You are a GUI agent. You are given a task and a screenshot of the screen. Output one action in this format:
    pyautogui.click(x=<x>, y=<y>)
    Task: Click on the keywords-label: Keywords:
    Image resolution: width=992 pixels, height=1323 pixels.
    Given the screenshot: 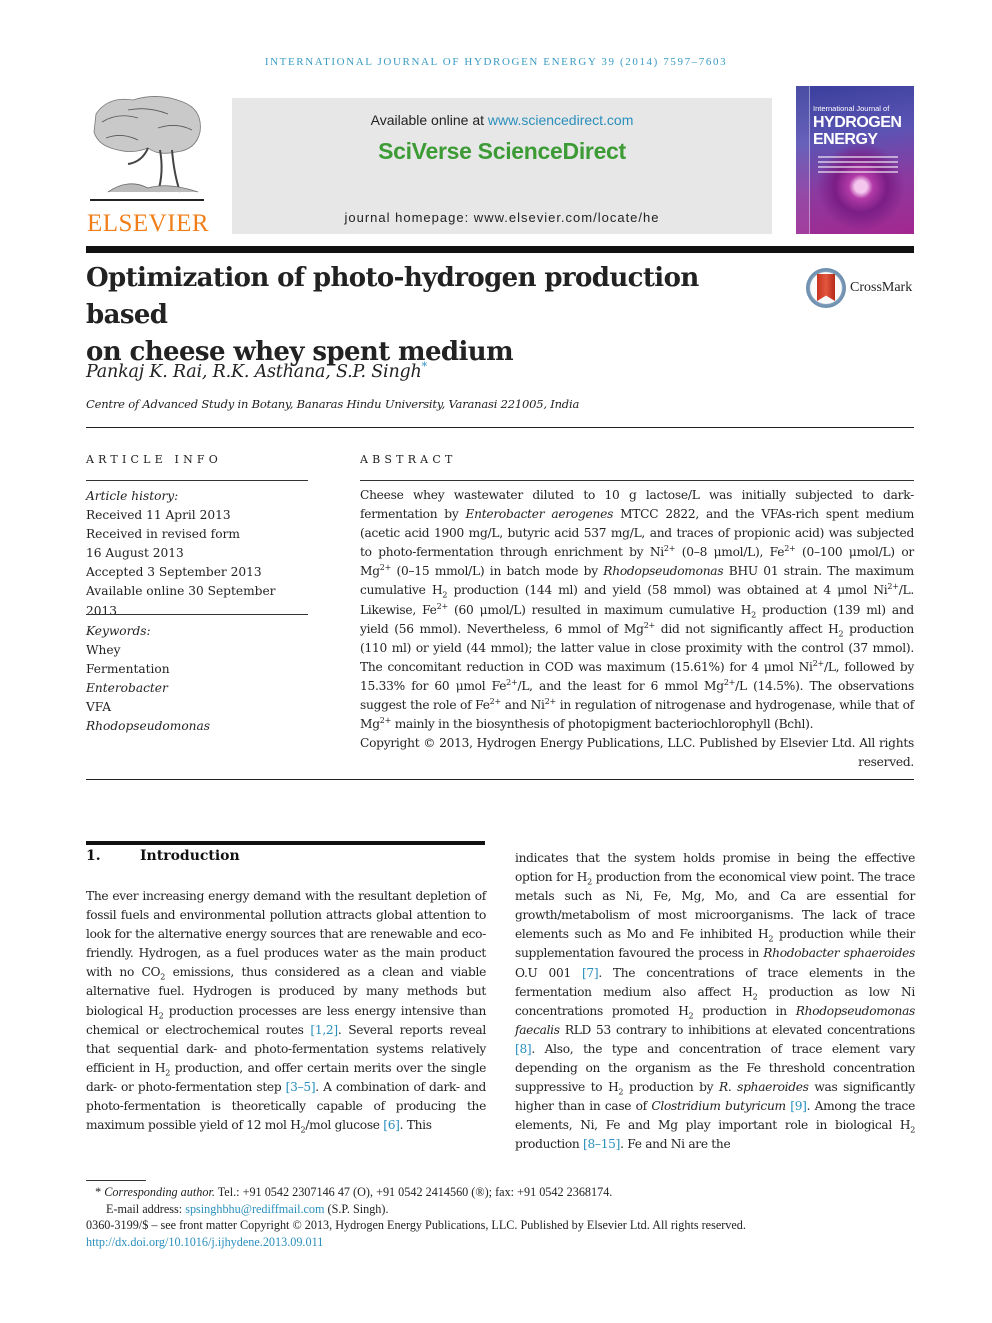 What is the action you would take?
    pyautogui.click(x=118, y=631)
    